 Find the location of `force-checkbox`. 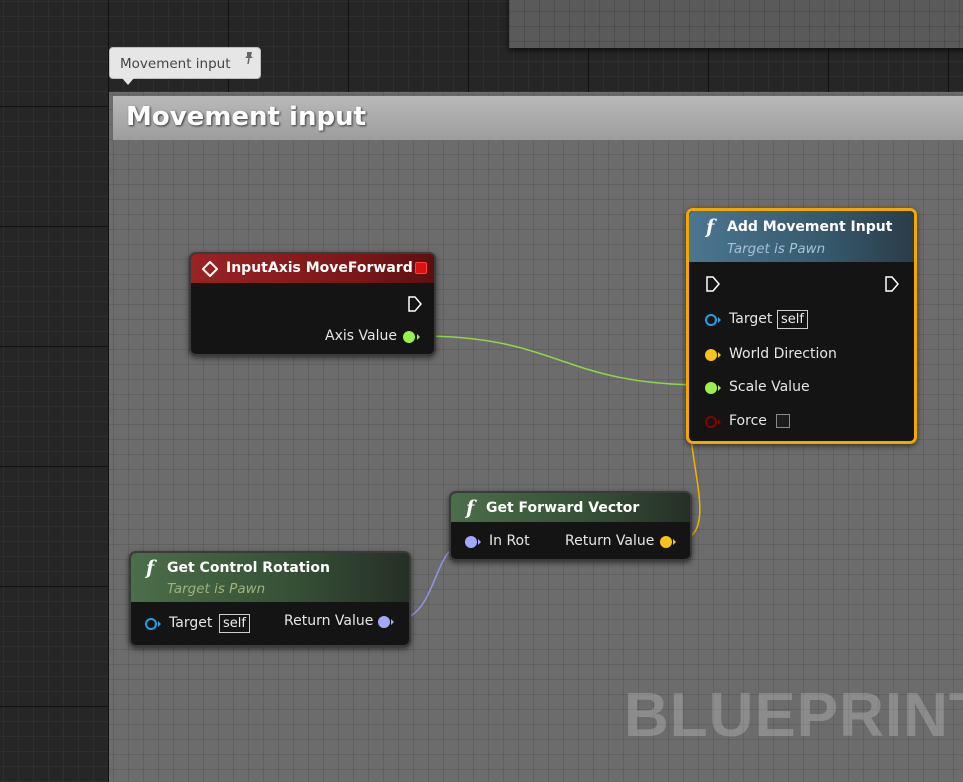

force-checkbox is located at coordinates (783, 421).